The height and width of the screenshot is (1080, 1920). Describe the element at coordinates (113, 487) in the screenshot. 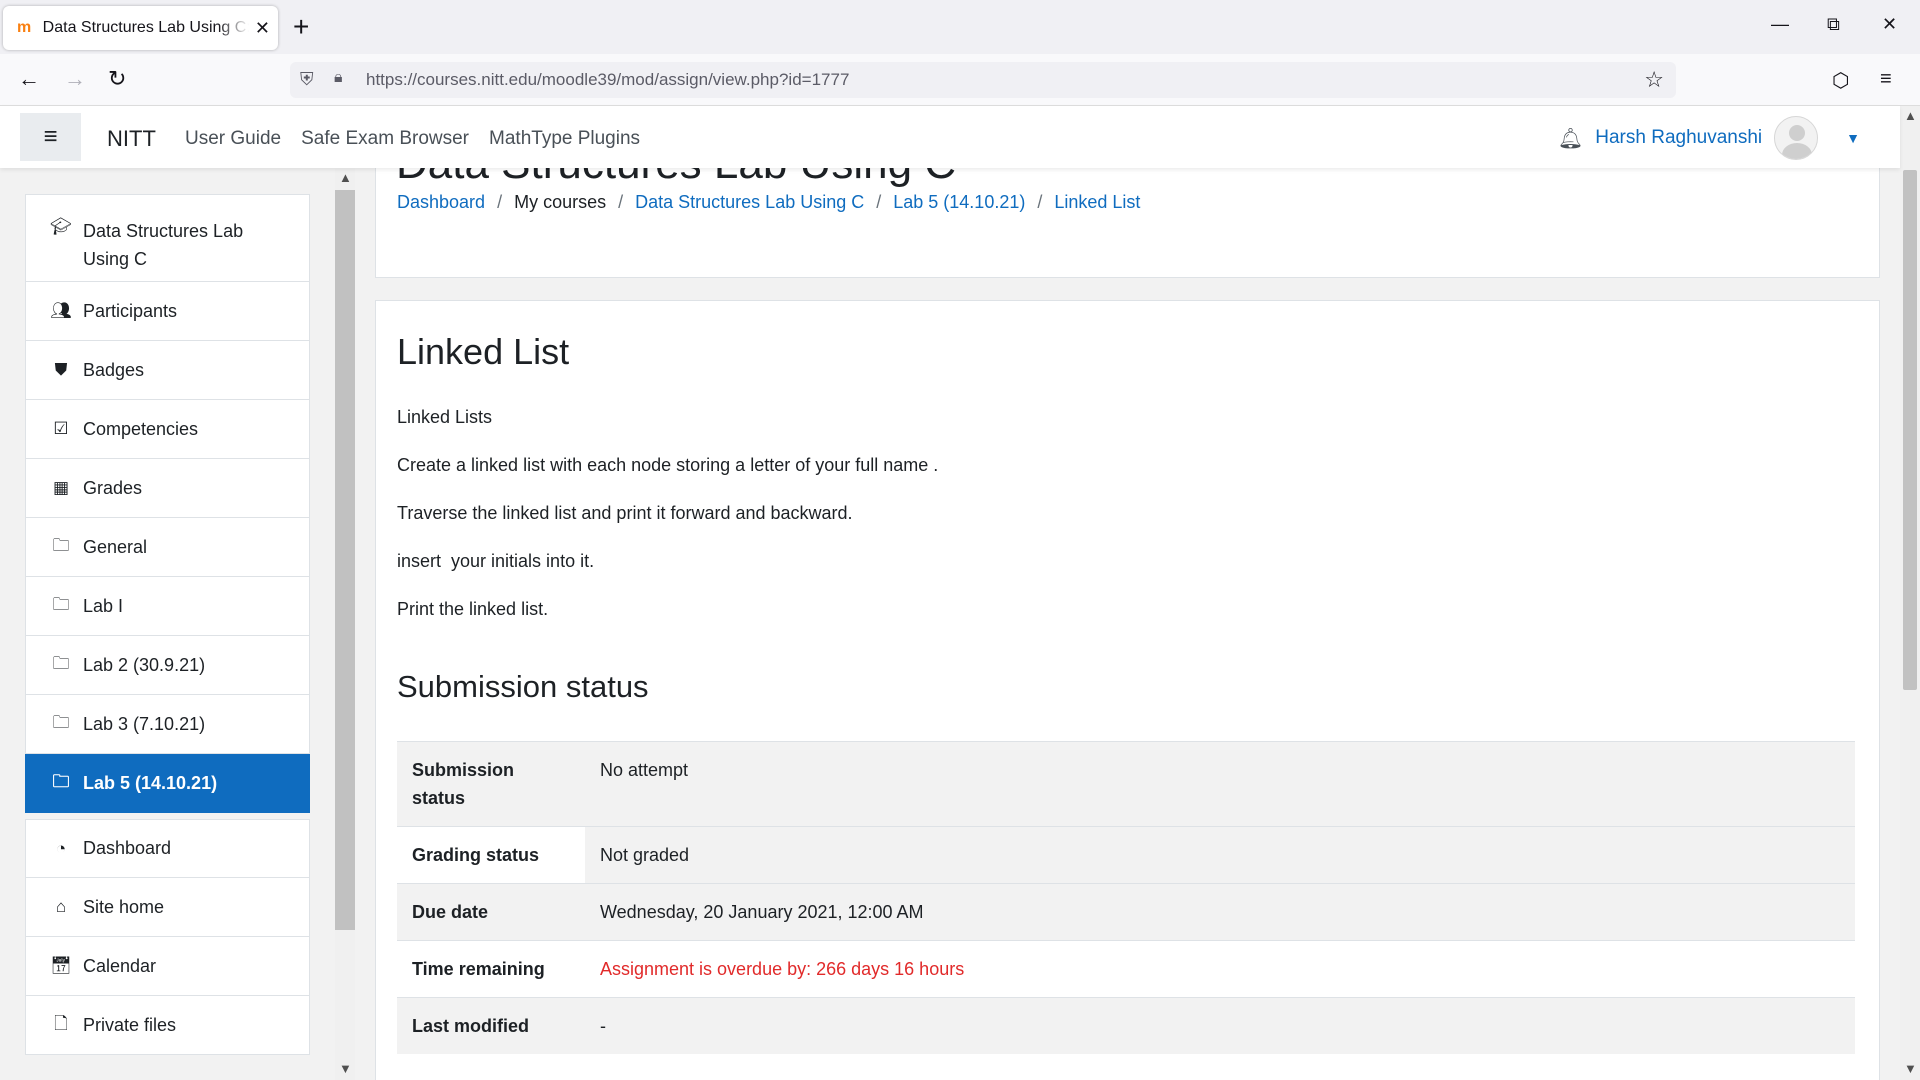

I see `drawer-item-label: Grades` at that location.